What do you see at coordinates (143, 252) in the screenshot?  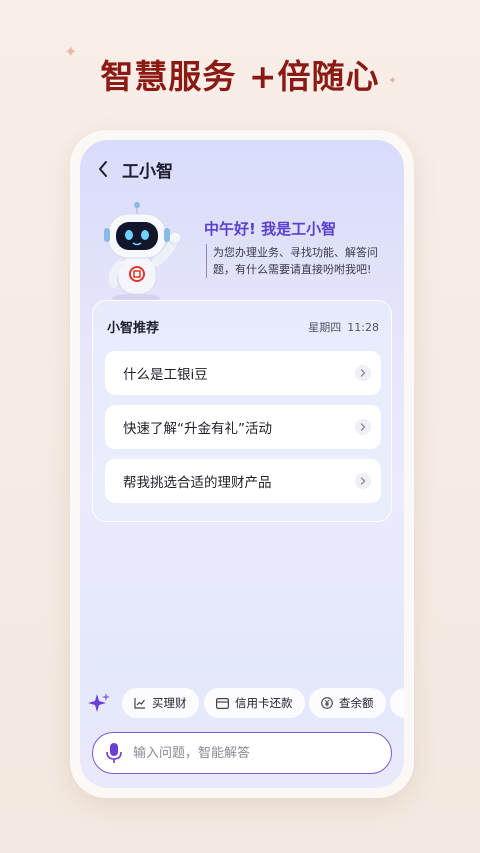 I see `robot-mascot-icon` at bounding box center [143, 252].